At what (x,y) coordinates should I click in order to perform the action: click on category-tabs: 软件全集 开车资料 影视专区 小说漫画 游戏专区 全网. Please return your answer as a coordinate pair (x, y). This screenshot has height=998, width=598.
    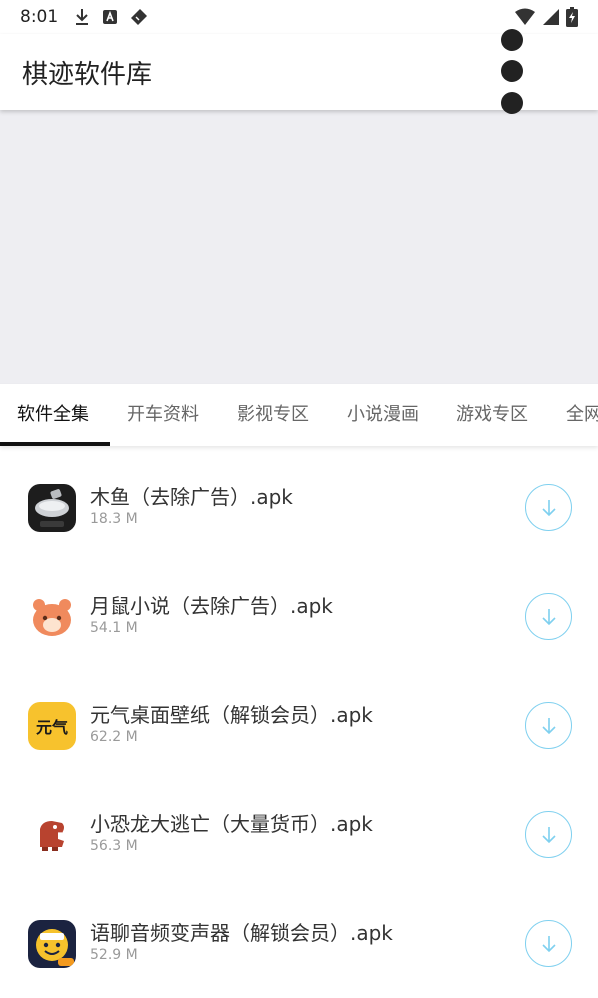
    Looking at the image, I should click on (299, 415).